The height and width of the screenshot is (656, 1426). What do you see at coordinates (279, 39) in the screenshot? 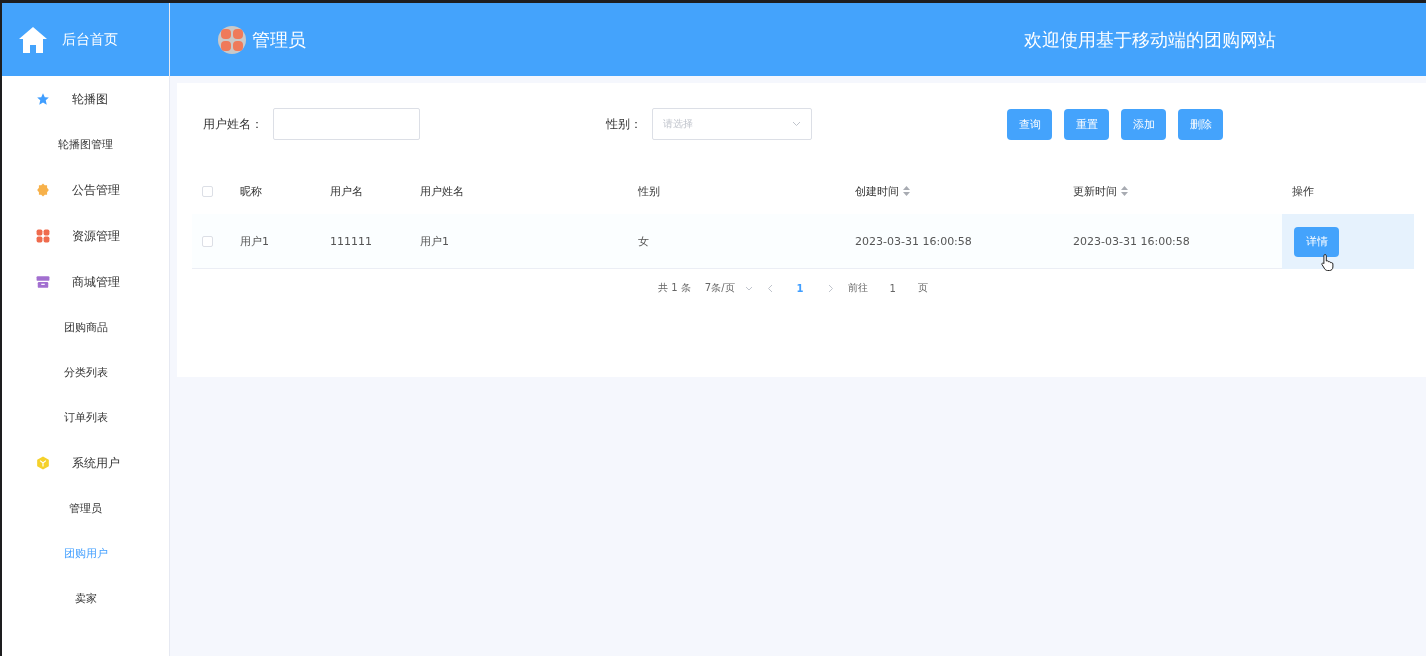
I see `user-name: 管理员` at bounding box center [279, 39].